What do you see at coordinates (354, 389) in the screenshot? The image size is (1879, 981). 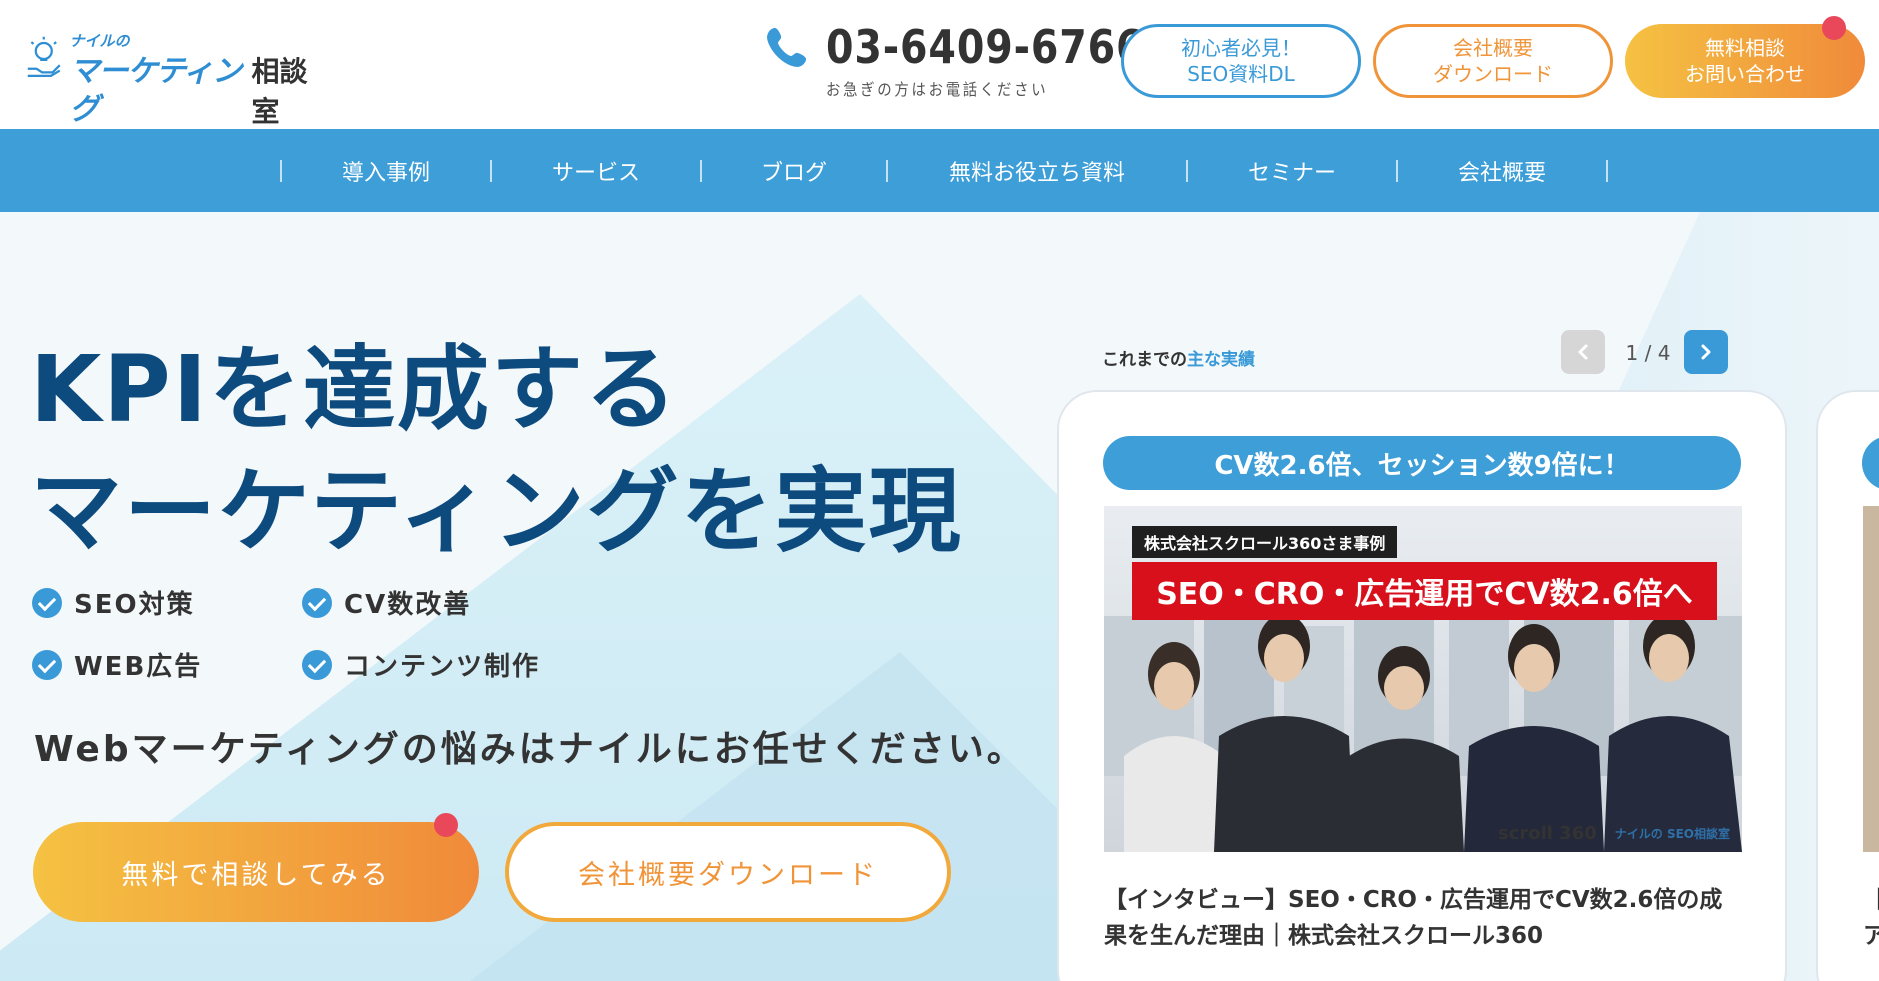 I see `hero-headline-line1: KPIを達成する` at bounding box center [354, 389].